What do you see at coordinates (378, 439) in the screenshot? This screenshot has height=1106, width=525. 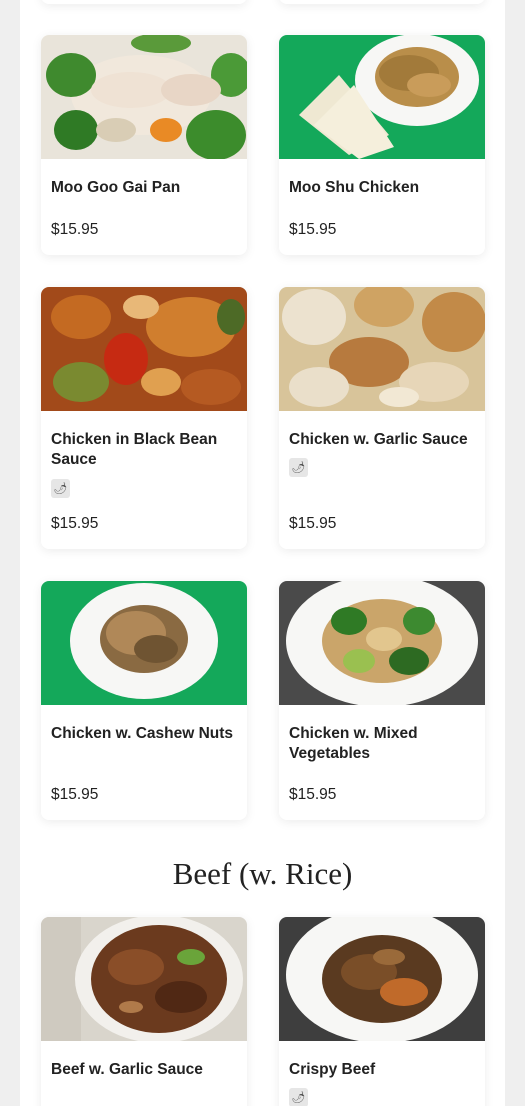 I see `item-name: Chicken w. Garlic Sauce` at bounding box center [378, 439].